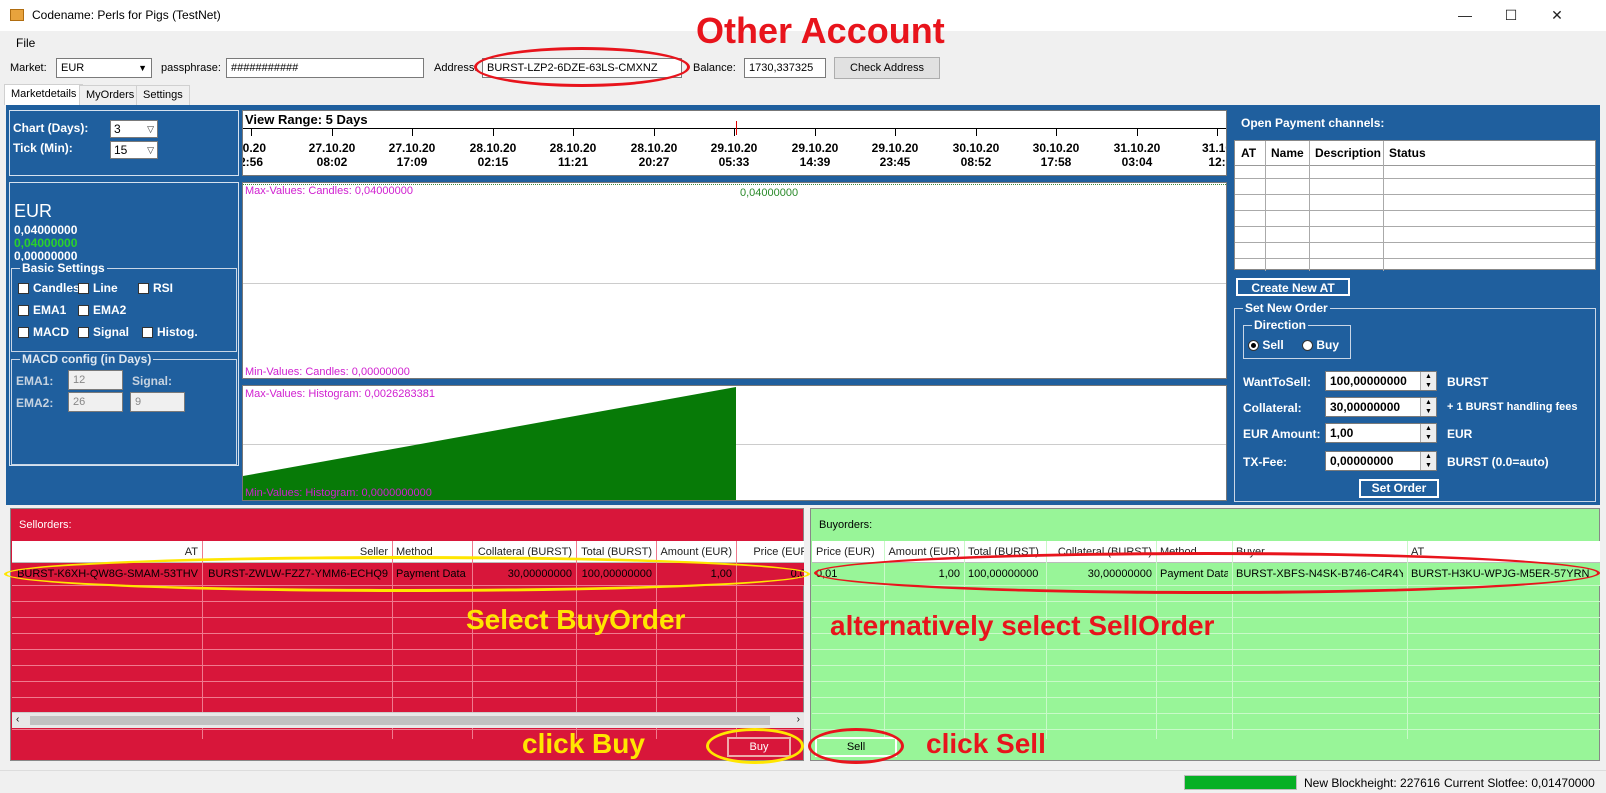 The height and width of the screenshot is (793, 1606). I want to click on passphrase-input: ###########, so click(325, 68).